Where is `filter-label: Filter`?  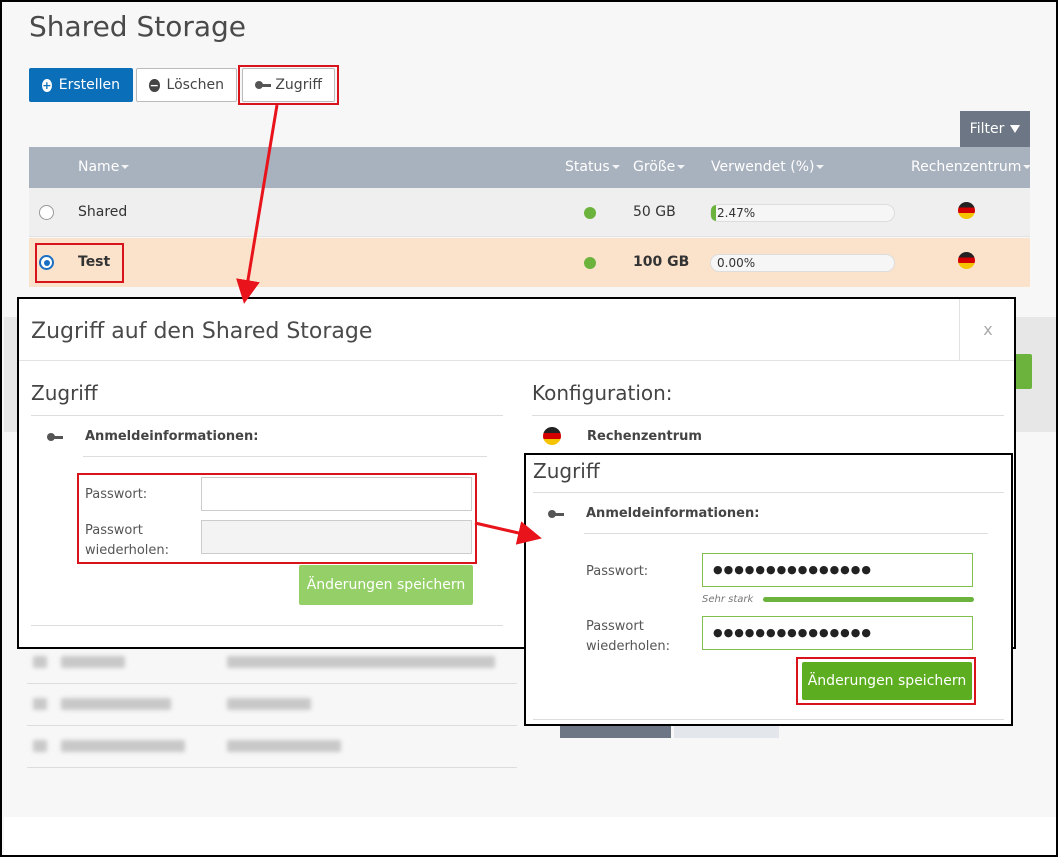 filter-label: Filter is located at coordinates (987, 129).